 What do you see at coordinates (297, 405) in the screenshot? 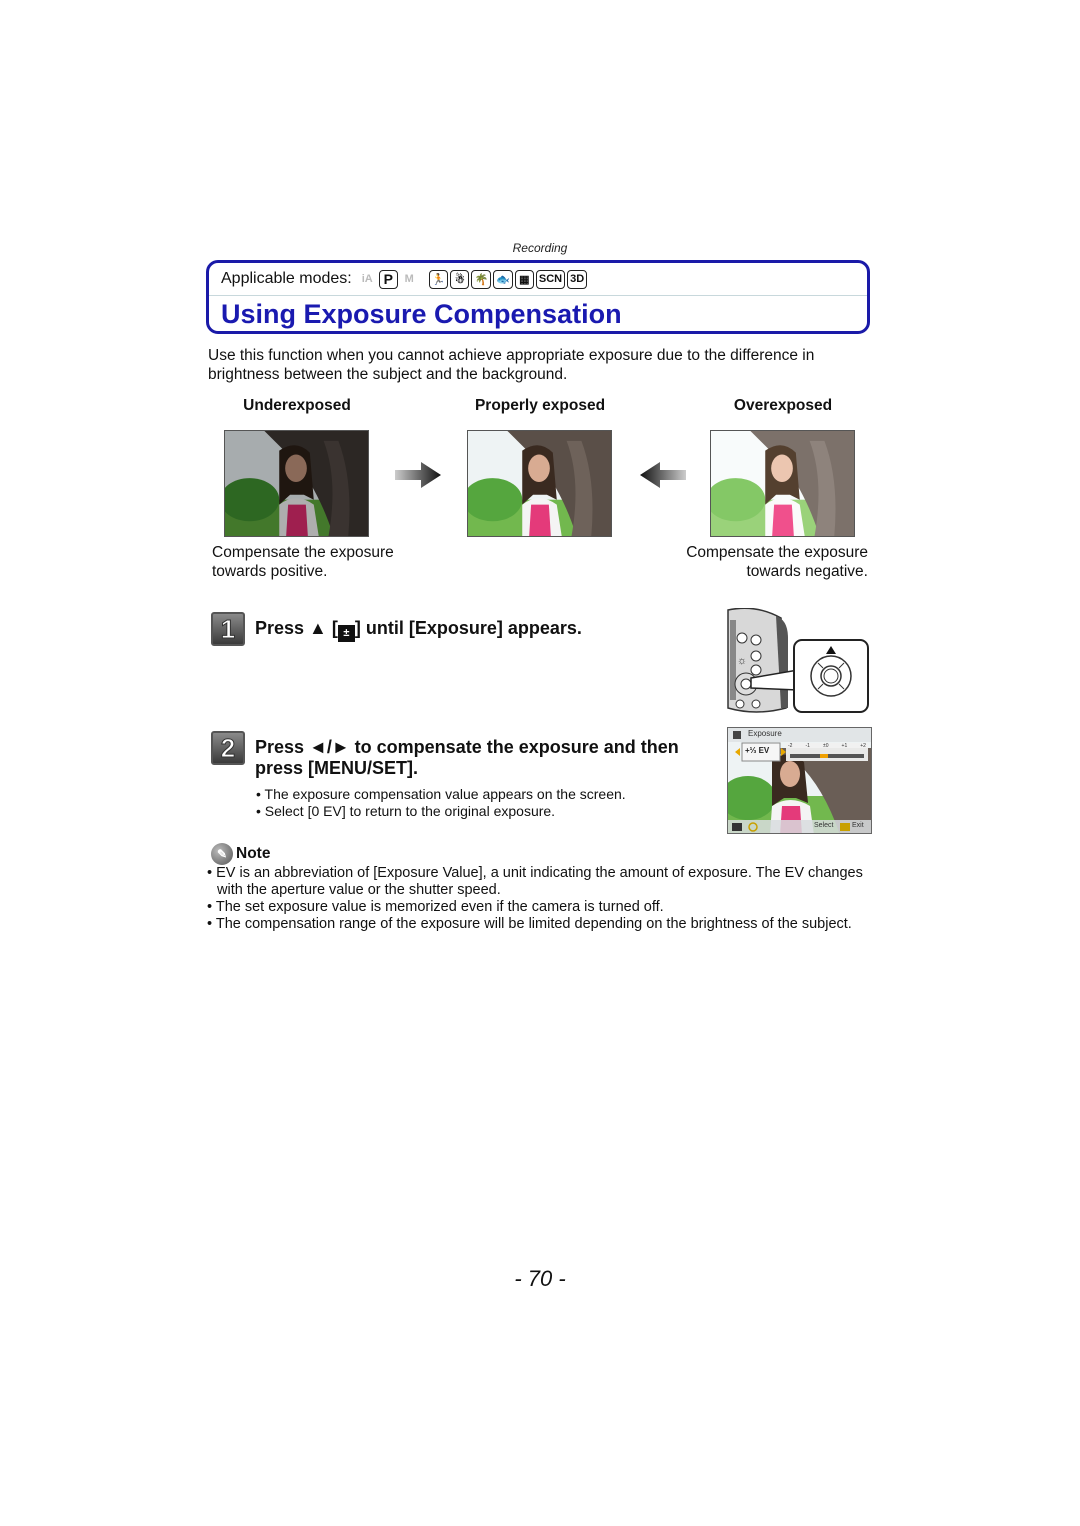
I see `heading-underexposed: Underexposed` at bounding box center [297, 405].